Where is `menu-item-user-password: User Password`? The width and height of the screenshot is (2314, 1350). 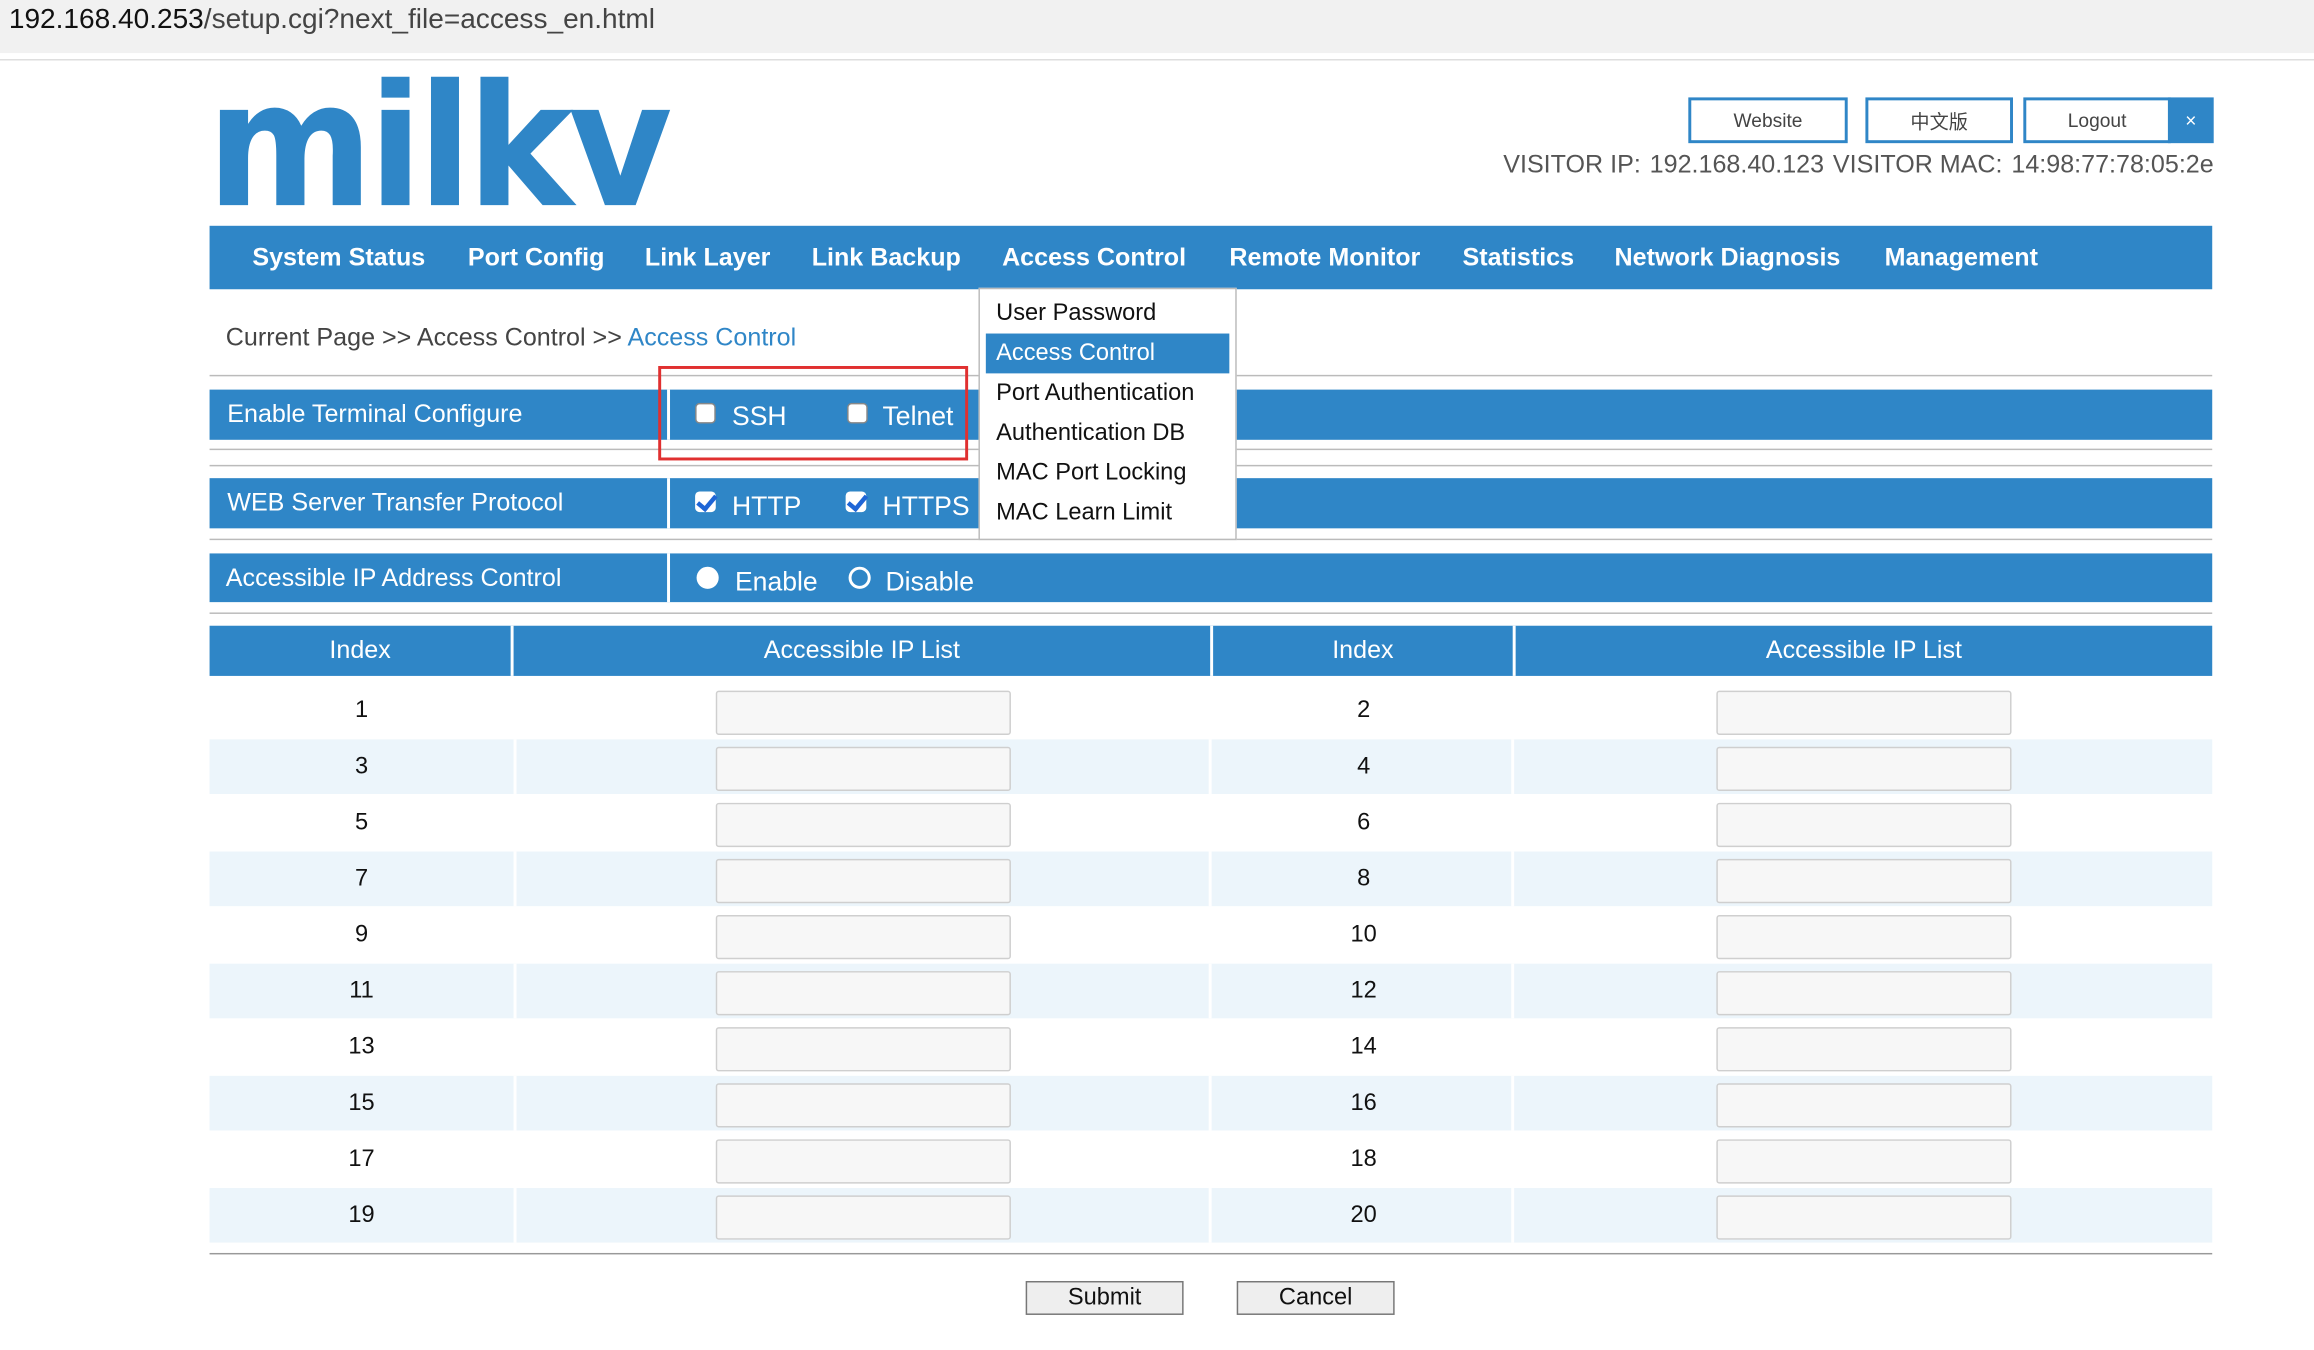 menu-item-user-password: User Password is located at coordinates (1108, 314).